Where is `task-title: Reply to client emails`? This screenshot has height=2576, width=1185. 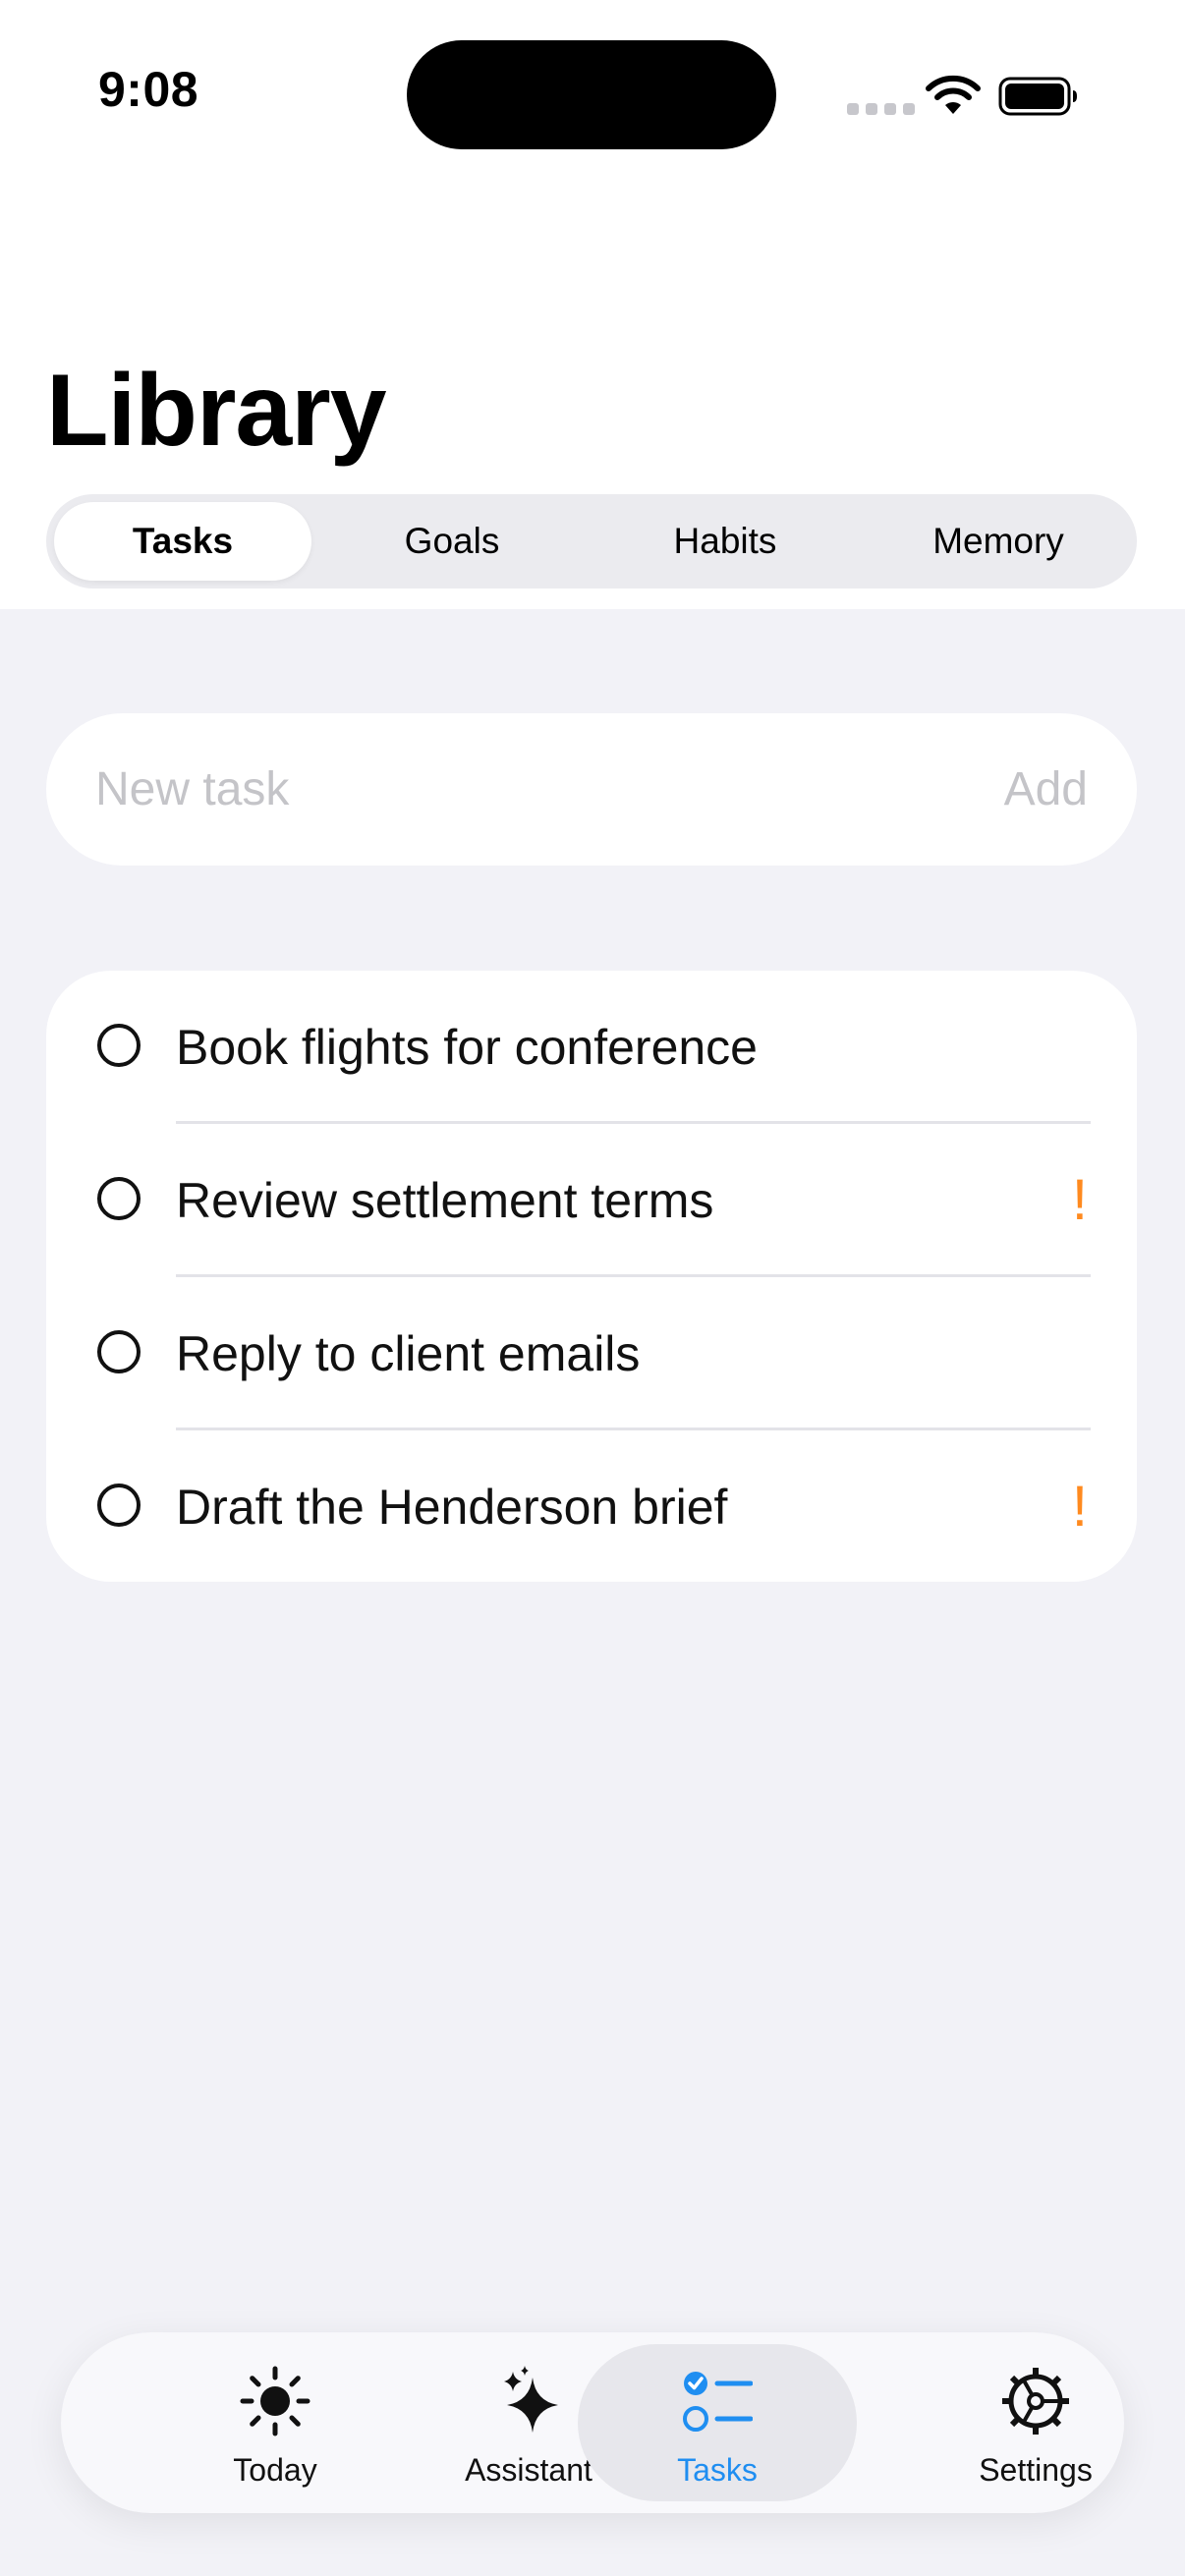 task-title: Reply to client emails is located at coordinates (409, 1353).